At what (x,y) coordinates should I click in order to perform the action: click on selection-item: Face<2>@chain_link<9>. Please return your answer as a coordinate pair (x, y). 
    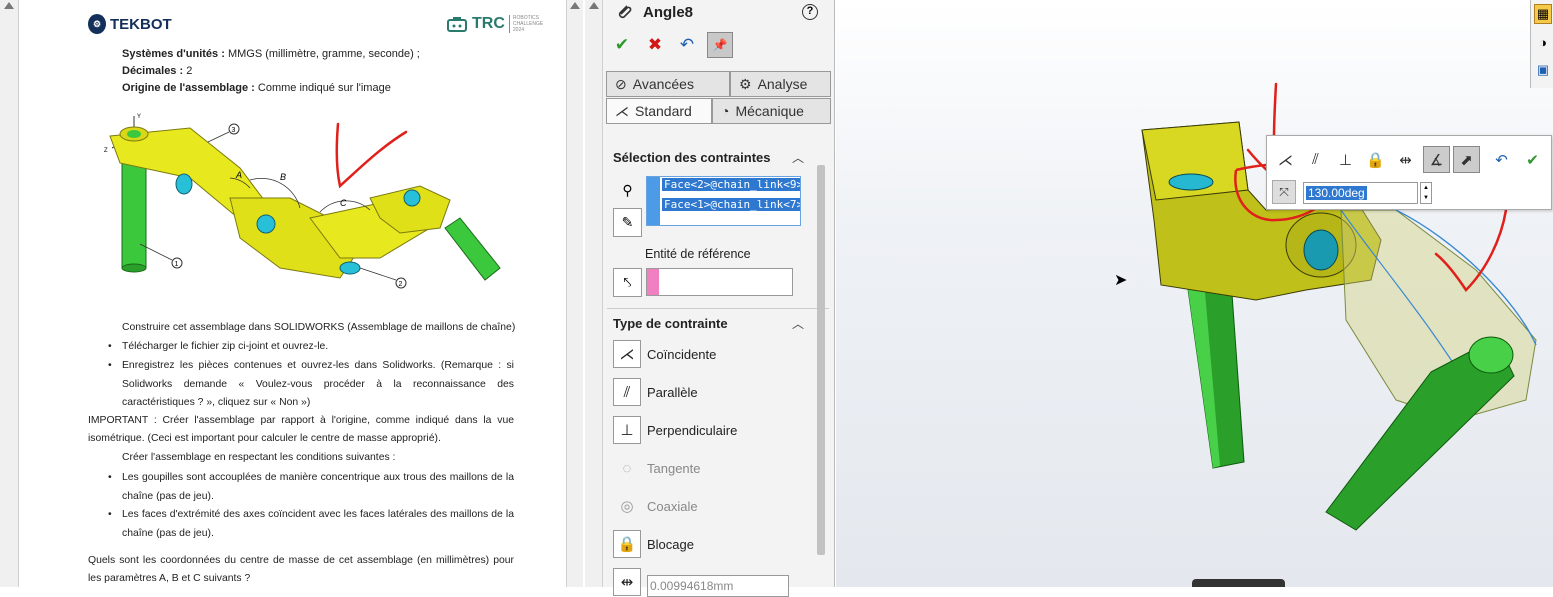
    Looking at the image, I should click on (731, 184).